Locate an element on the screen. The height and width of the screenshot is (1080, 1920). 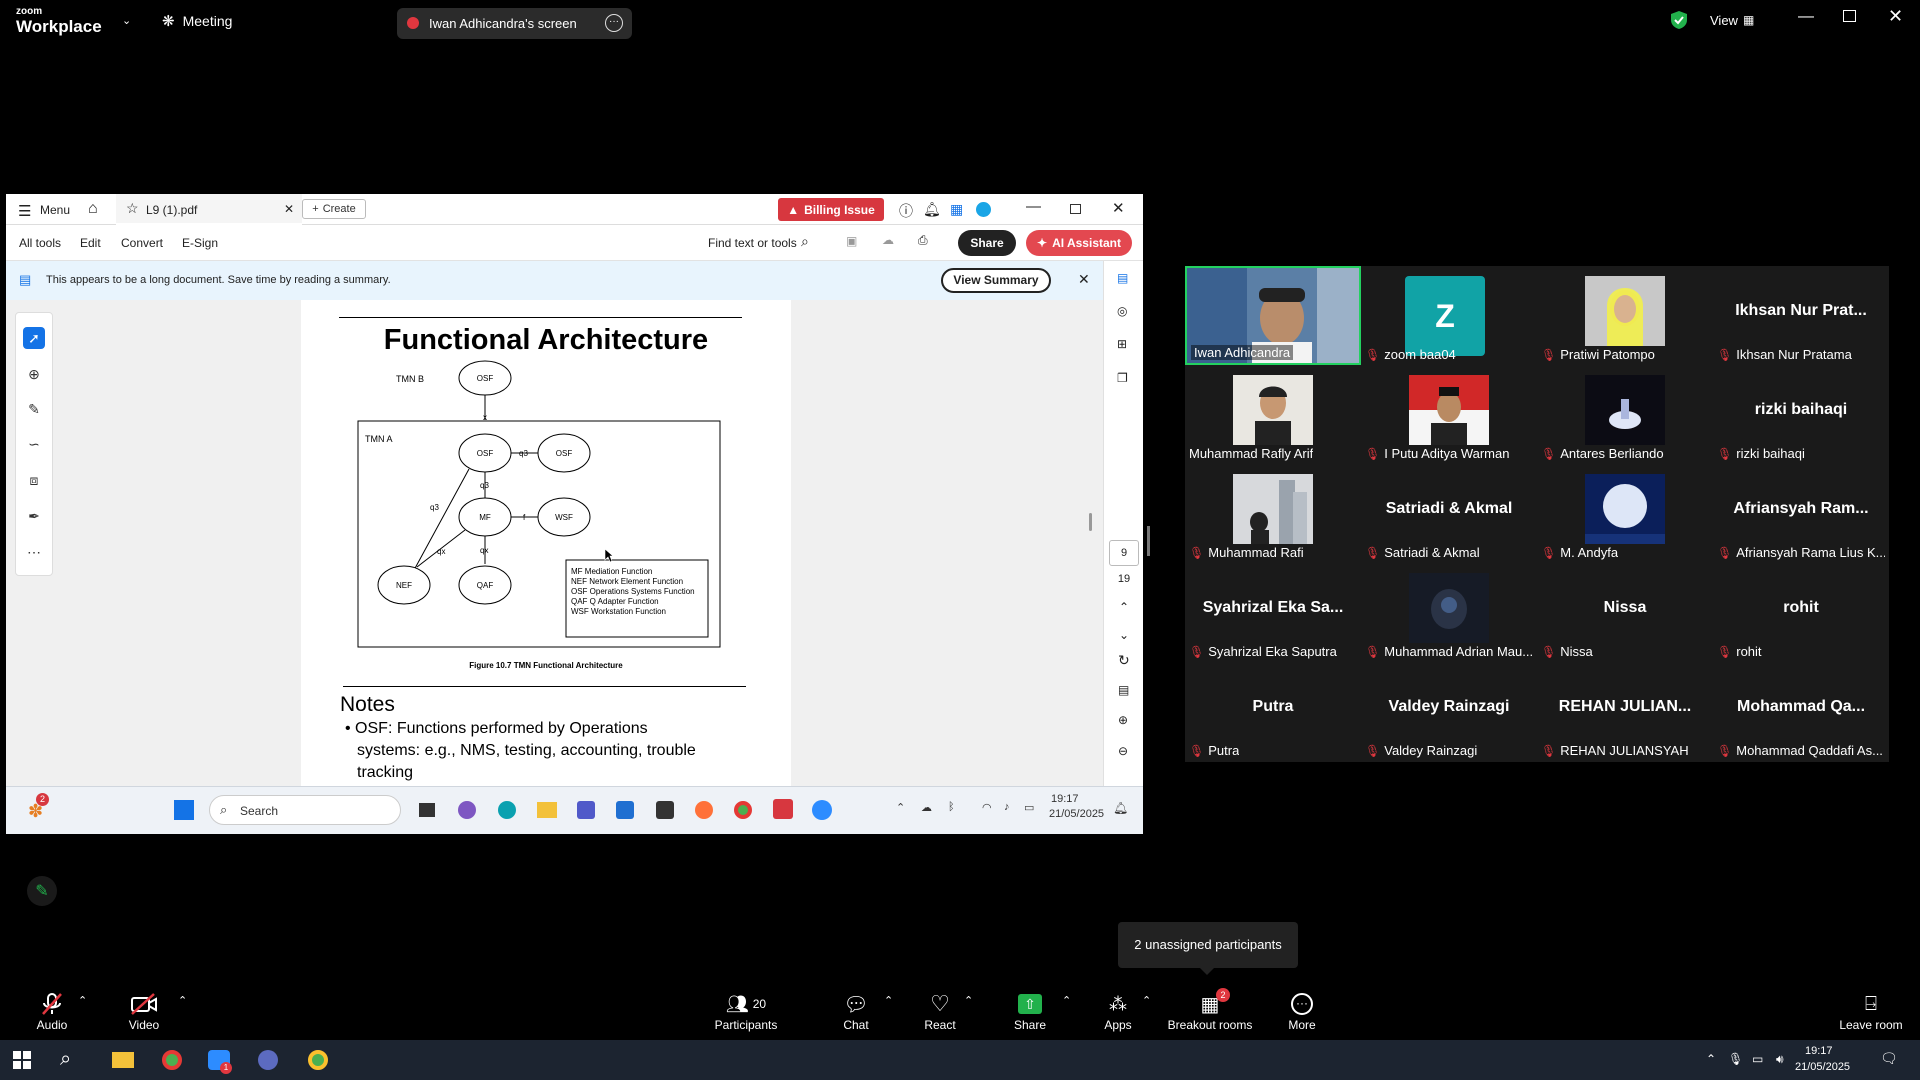
sign-tool-icon: ✒ is located at coordinates (34, 516).